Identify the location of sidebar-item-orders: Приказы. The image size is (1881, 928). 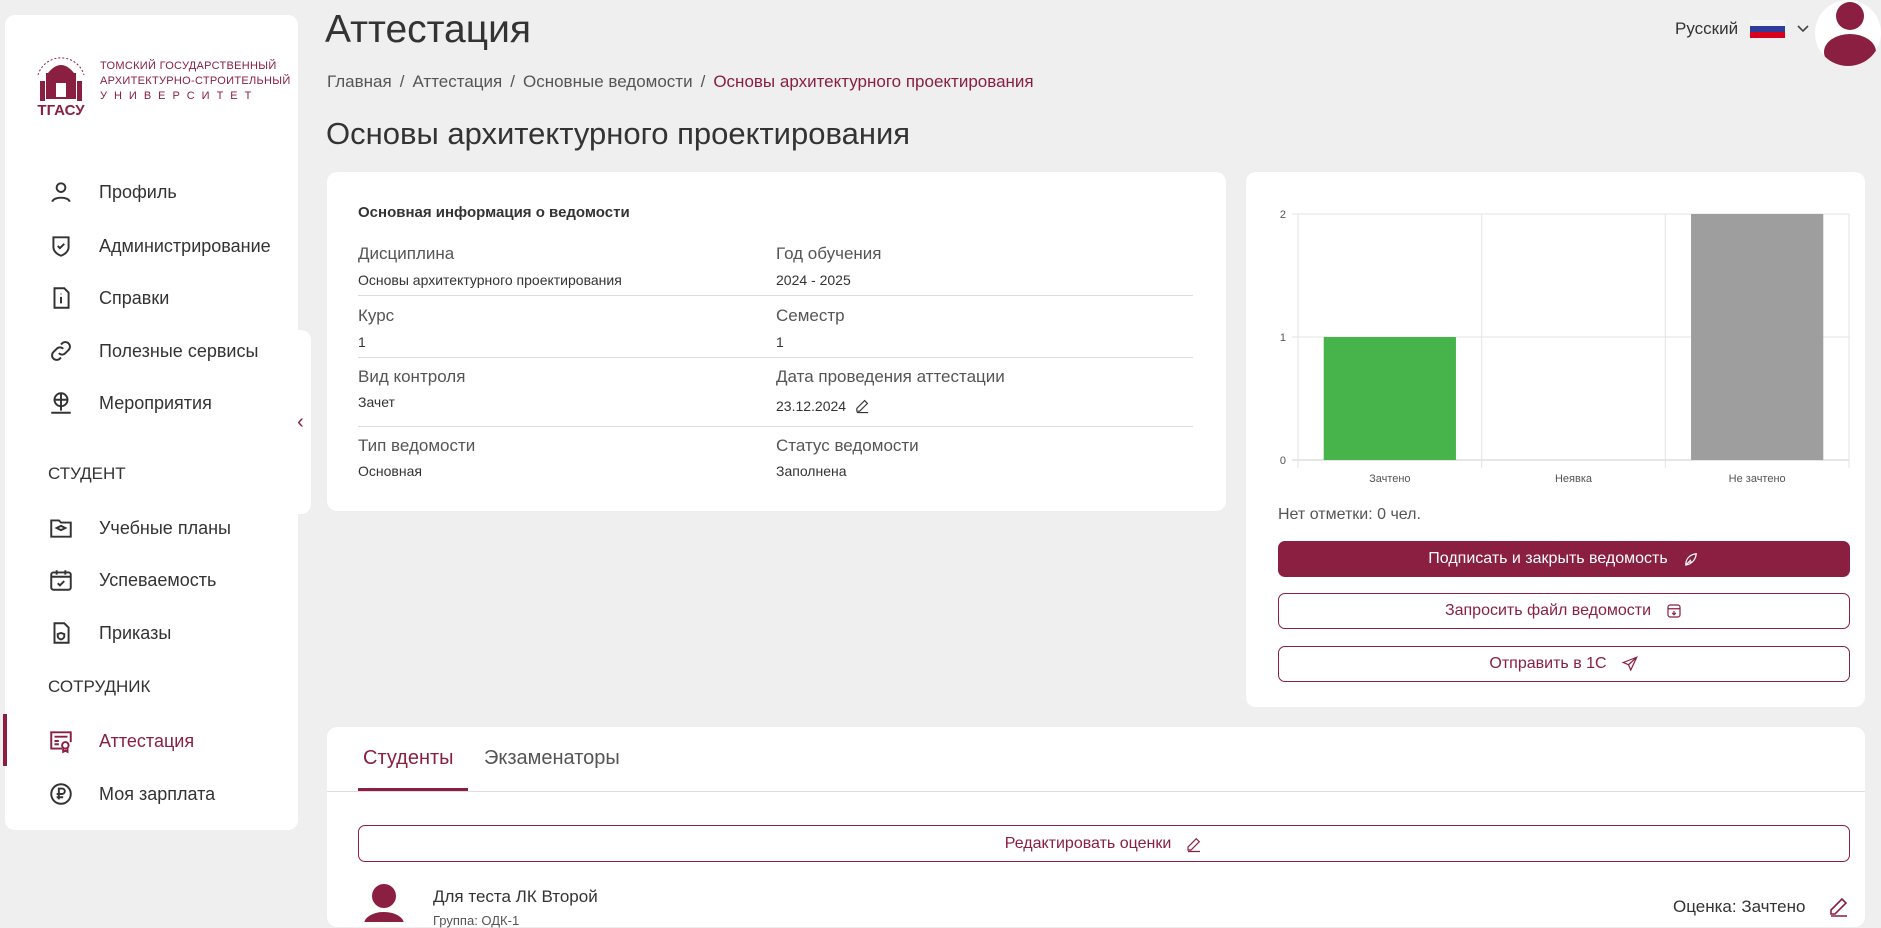
(109, 633).